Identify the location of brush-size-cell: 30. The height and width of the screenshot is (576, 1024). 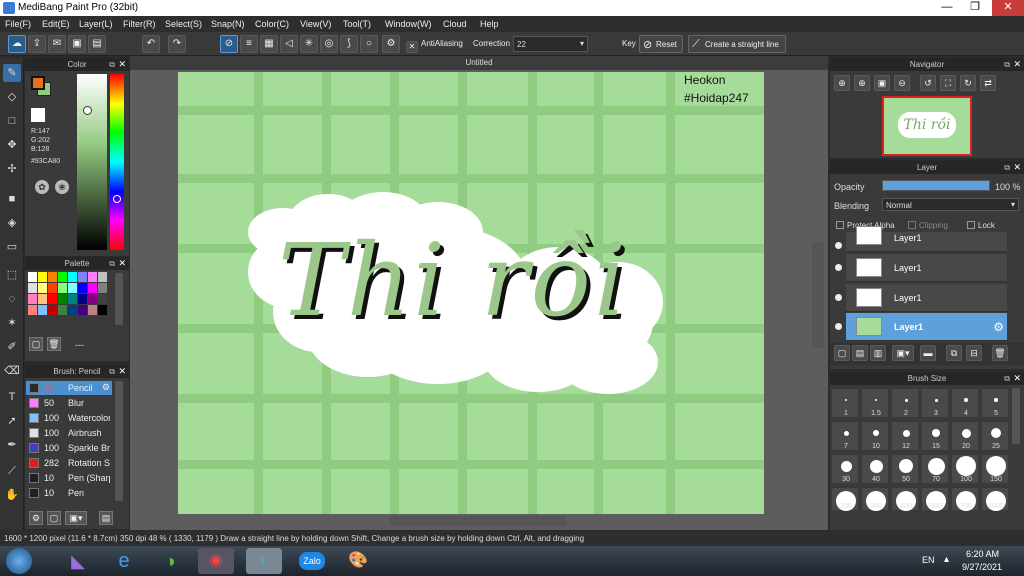
(845, 469).